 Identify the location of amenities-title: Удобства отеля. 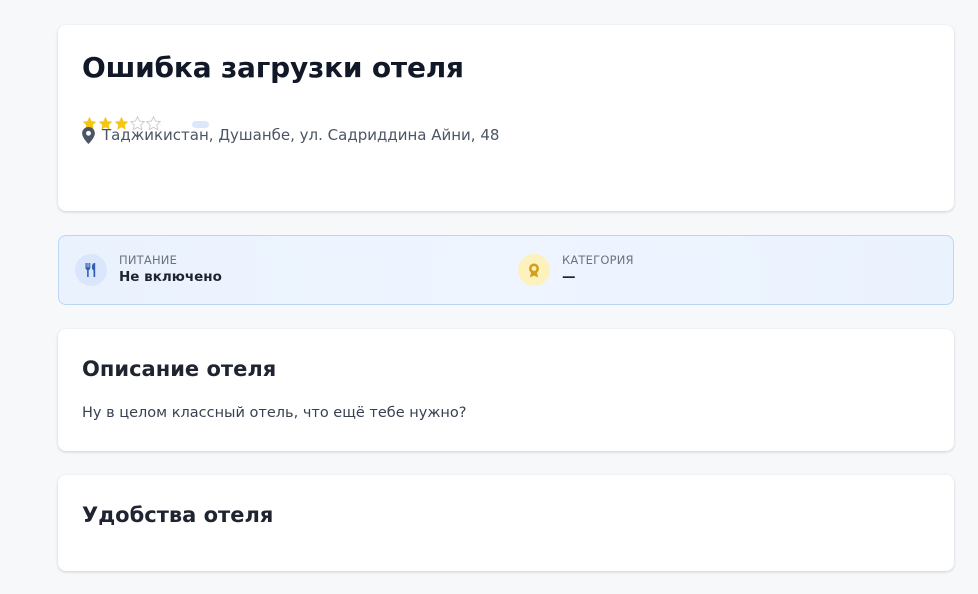
(178, 515).